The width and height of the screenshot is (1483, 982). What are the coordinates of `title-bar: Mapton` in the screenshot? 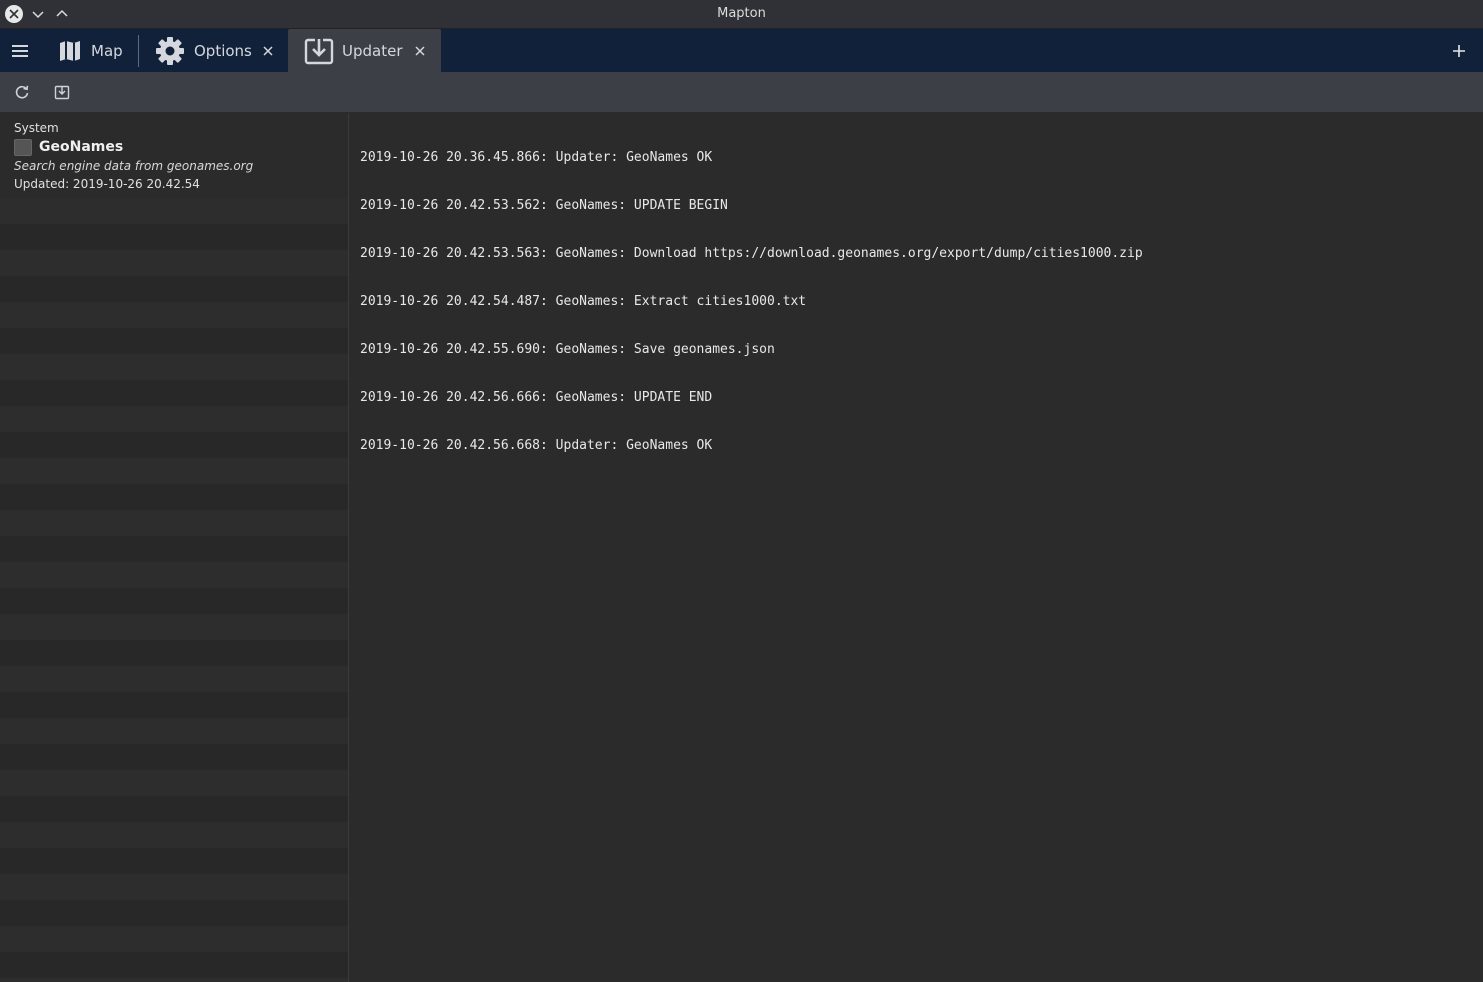 It's located at (741, 14).